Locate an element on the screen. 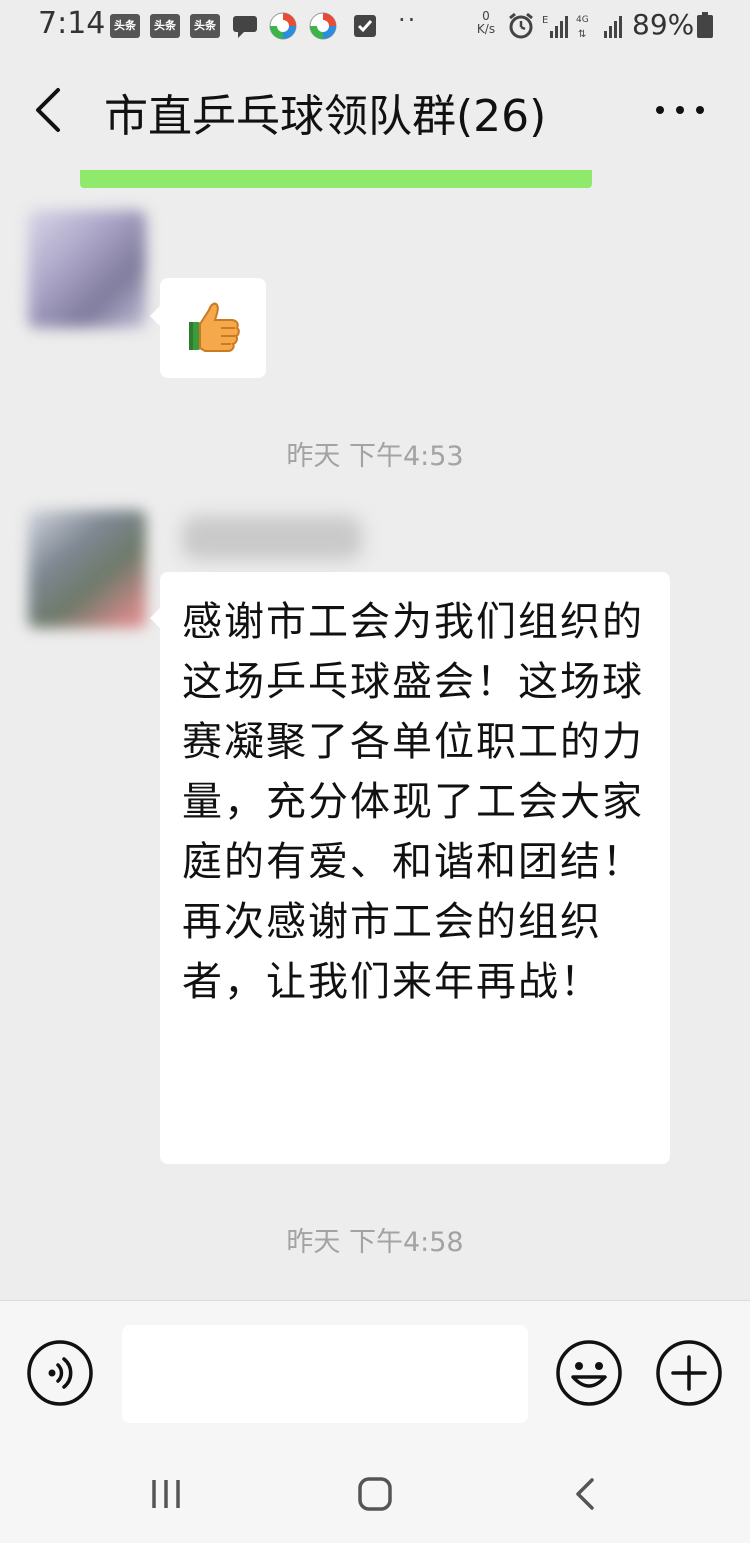  checkbox-notification-icon is located at coordinates (365, 26).